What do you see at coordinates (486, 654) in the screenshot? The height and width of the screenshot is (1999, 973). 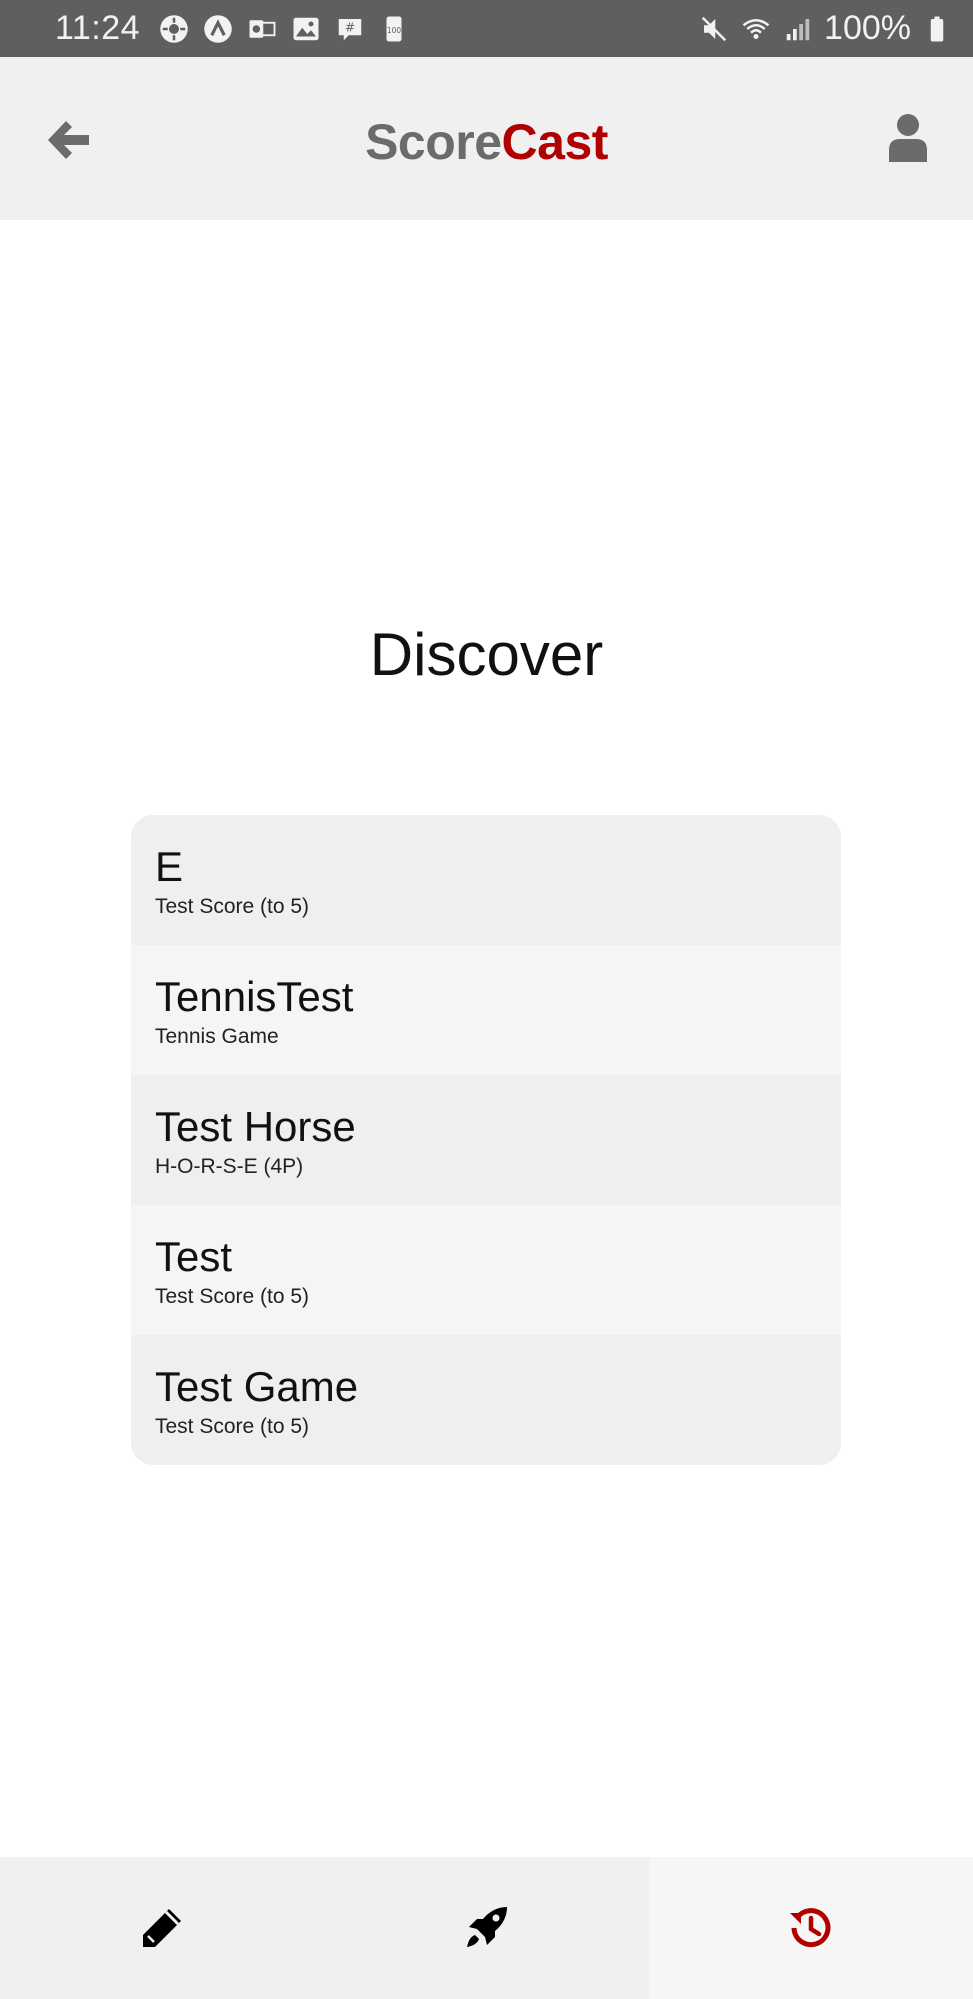 I see `page-title: Discover` at bounding box center [486, 654].